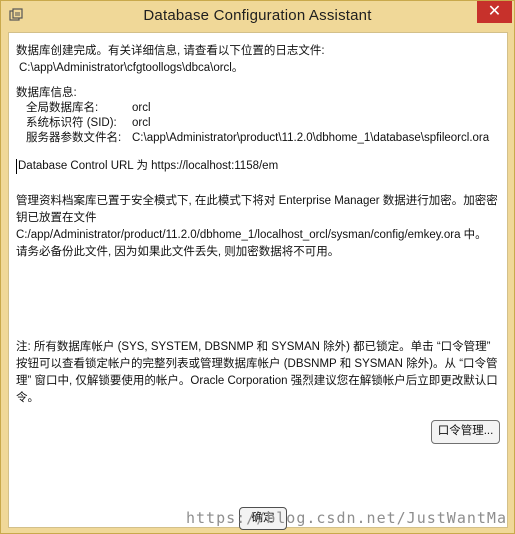  Describe the element at coordinates (62, 108) in the screenshot. I see `global-db-name-label: 全局数据库名:` at that location.